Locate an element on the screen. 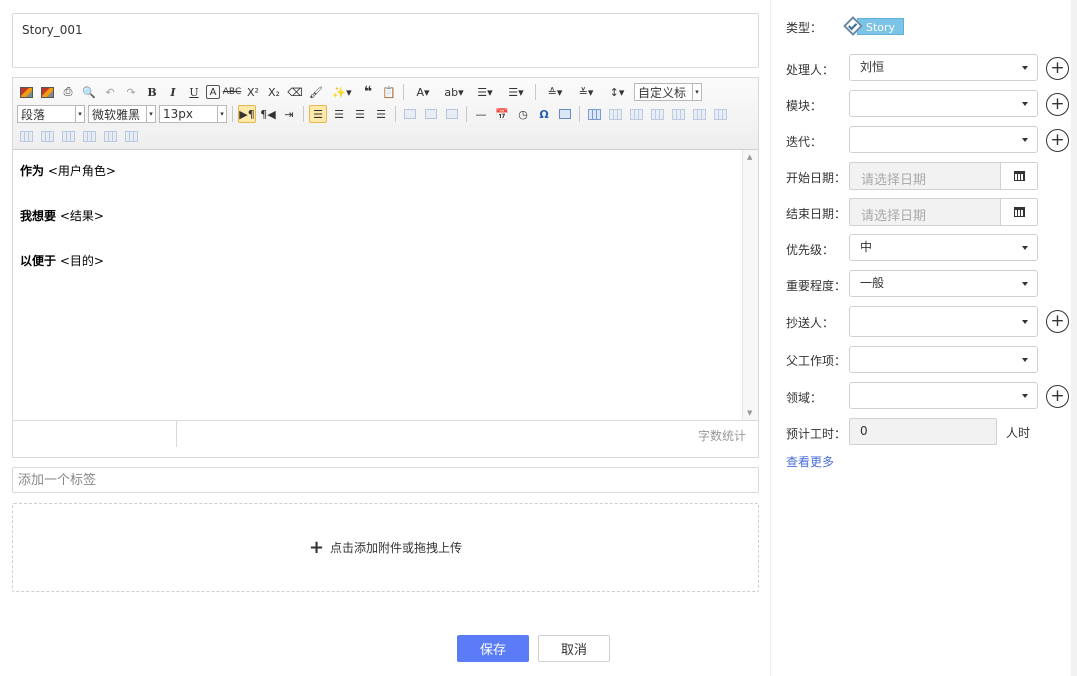 This screenshot has height=676, width=1077. superscript-icon: X² is located at coordinates (253, 92).